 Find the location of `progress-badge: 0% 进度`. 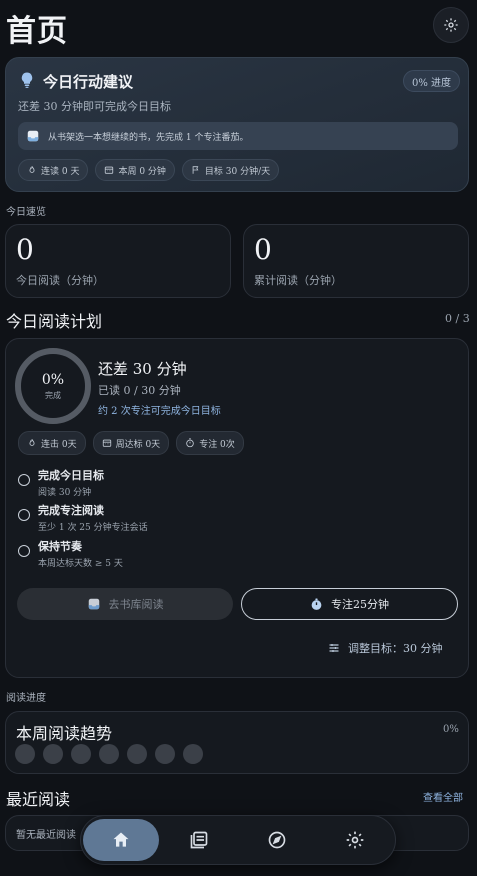

progress-badge: 0% 进度 is located at coordinates (432, 81).